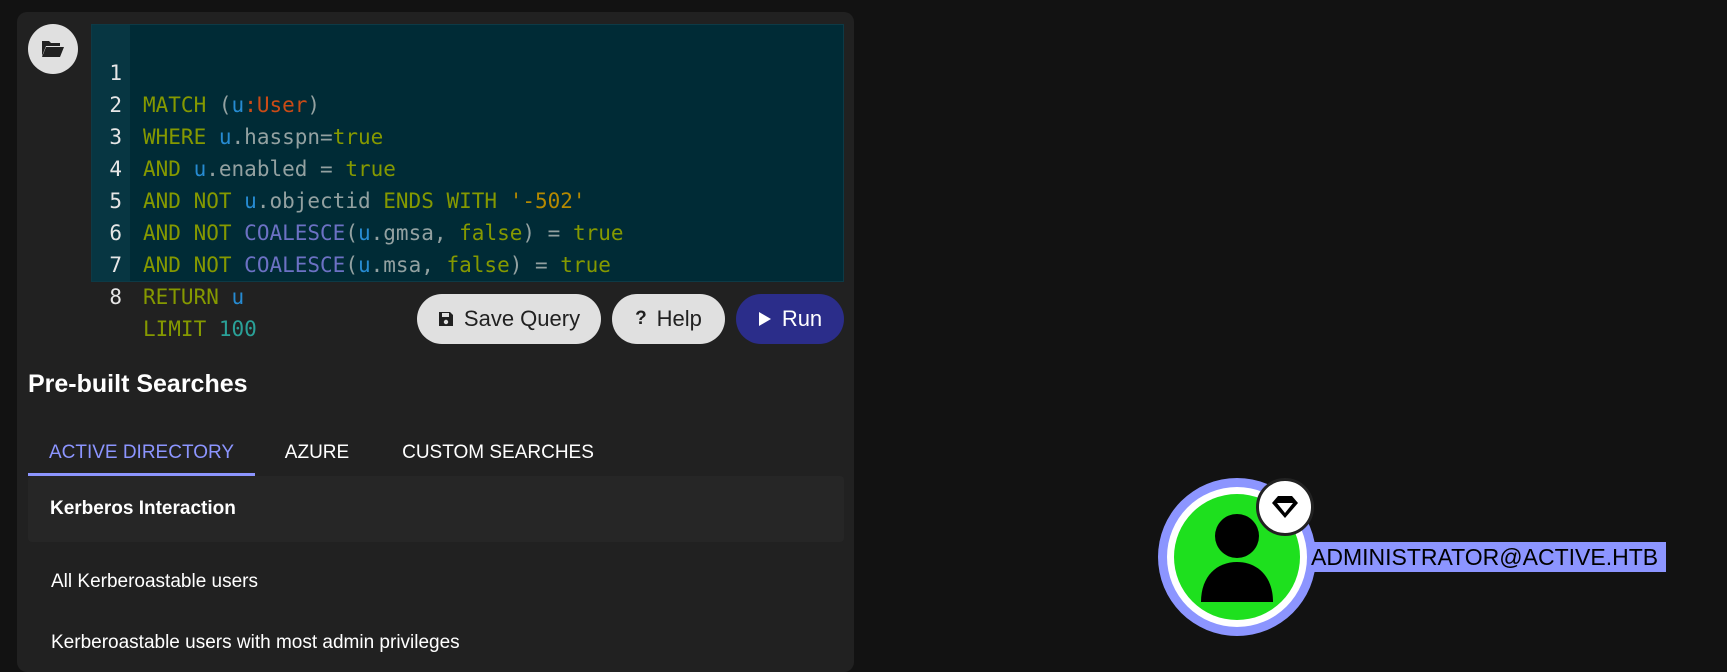 The width and height of the screenshot is (1727, 672). Describe the element at coordinates (276, 105) in the screenshot. I see `code-token: :User` at that location.